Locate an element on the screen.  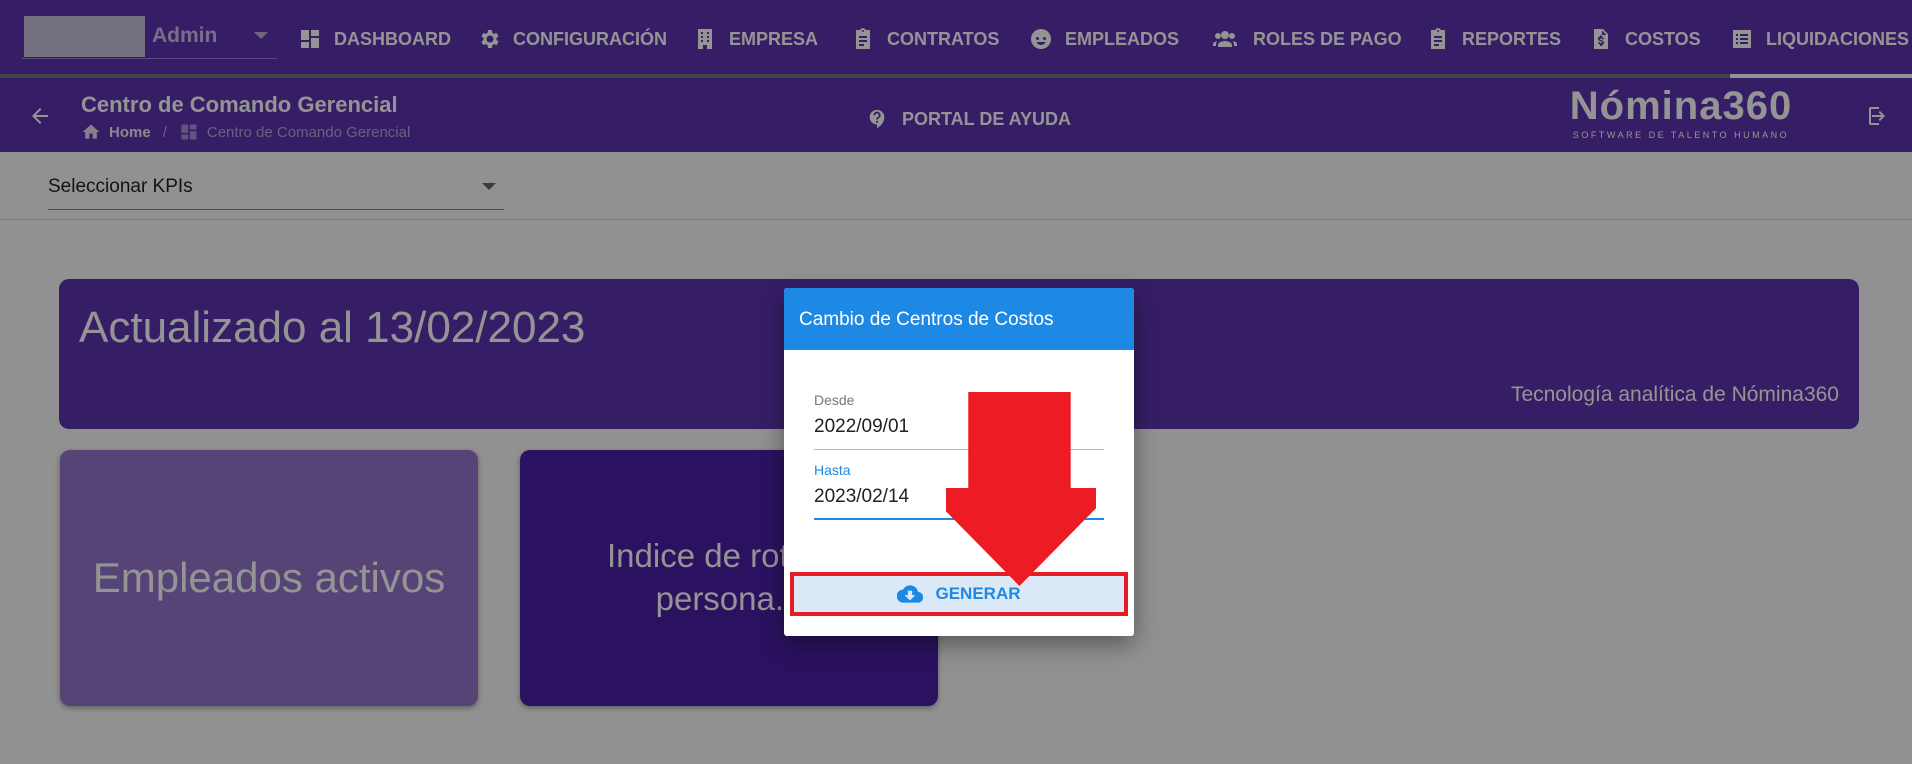
generate-label: GENERAR is located at coordinates (978, 593).